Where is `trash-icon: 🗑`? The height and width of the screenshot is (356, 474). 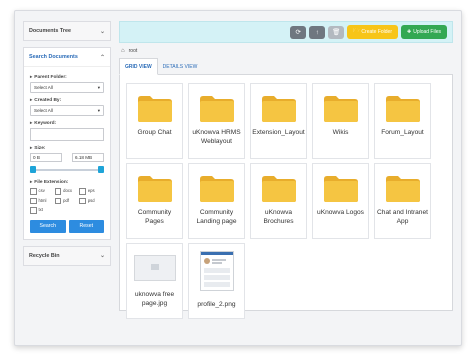
trash-icon: 🗑 is located at coordinates (336, 32).